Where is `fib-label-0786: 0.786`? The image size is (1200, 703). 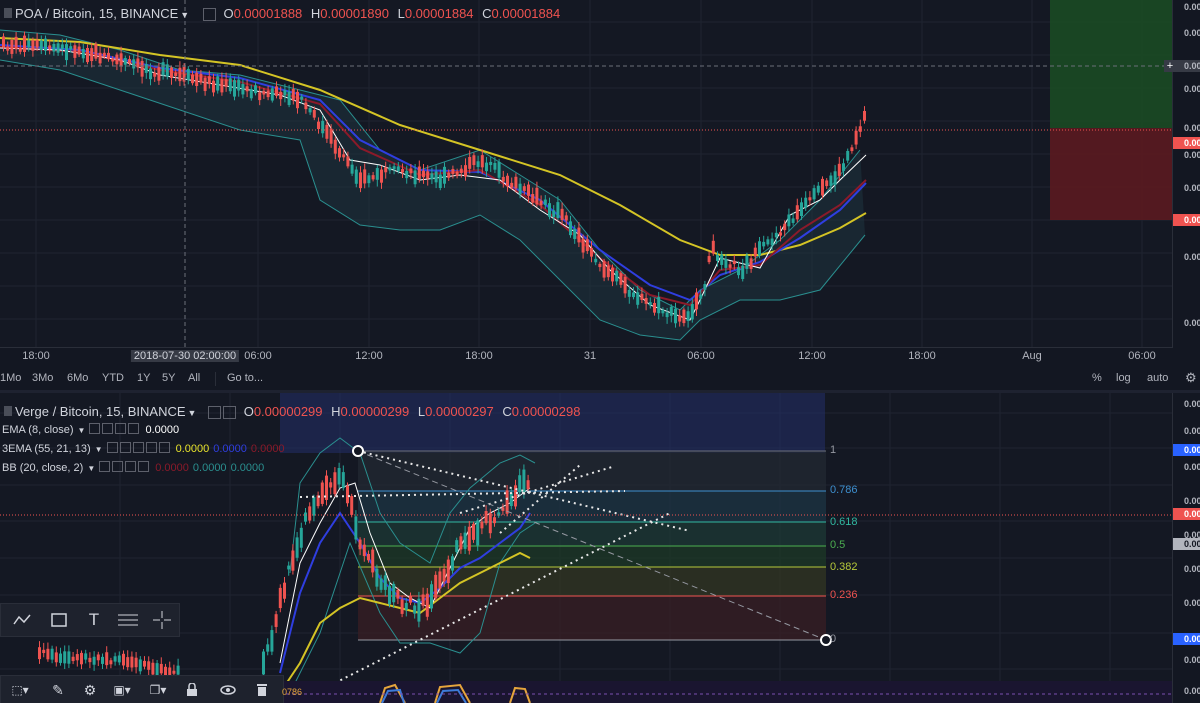 fib-label-0786: 0.786 is located at coordinates (844, 490).